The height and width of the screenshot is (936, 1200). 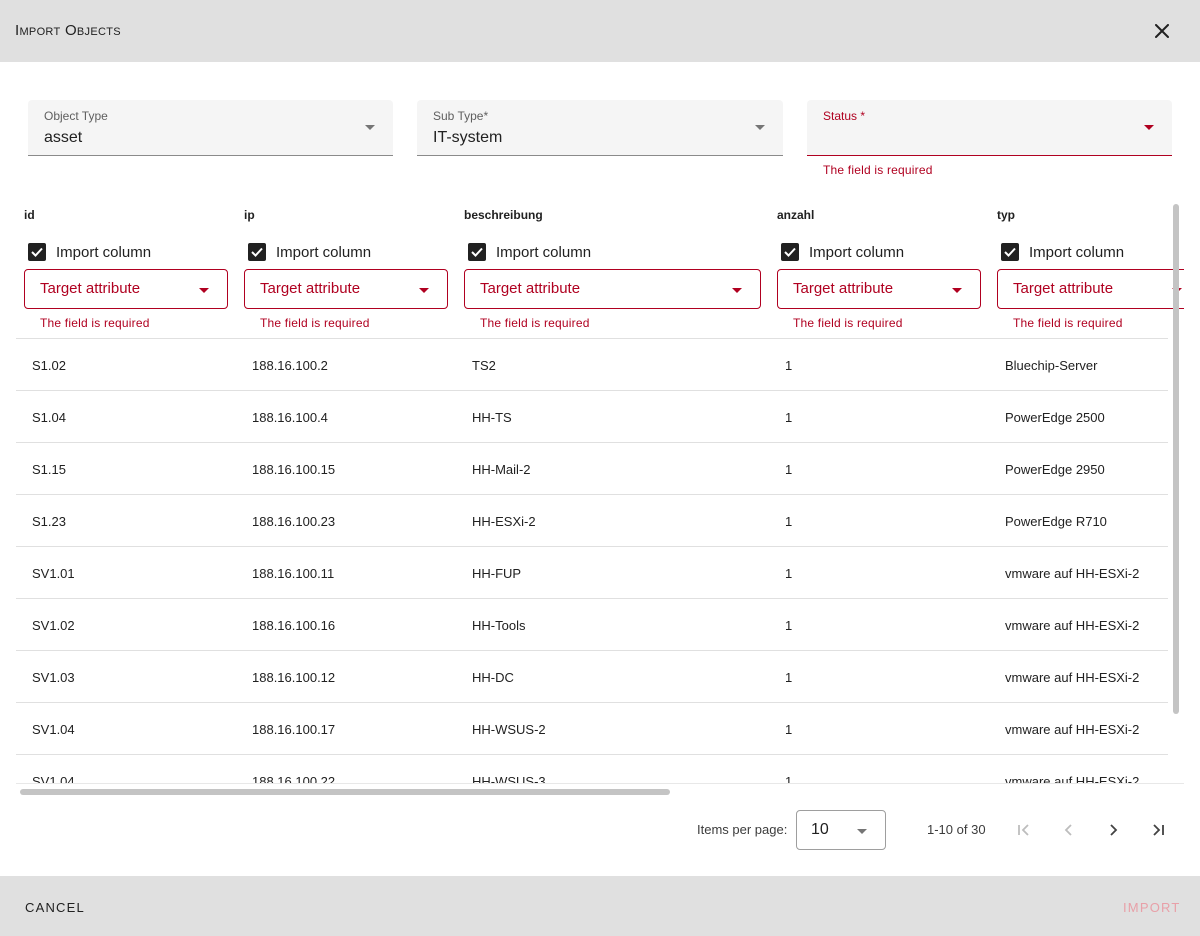 I want to click on dialog-footer: CANCEL IMPORT, so click(x=600, y=906).